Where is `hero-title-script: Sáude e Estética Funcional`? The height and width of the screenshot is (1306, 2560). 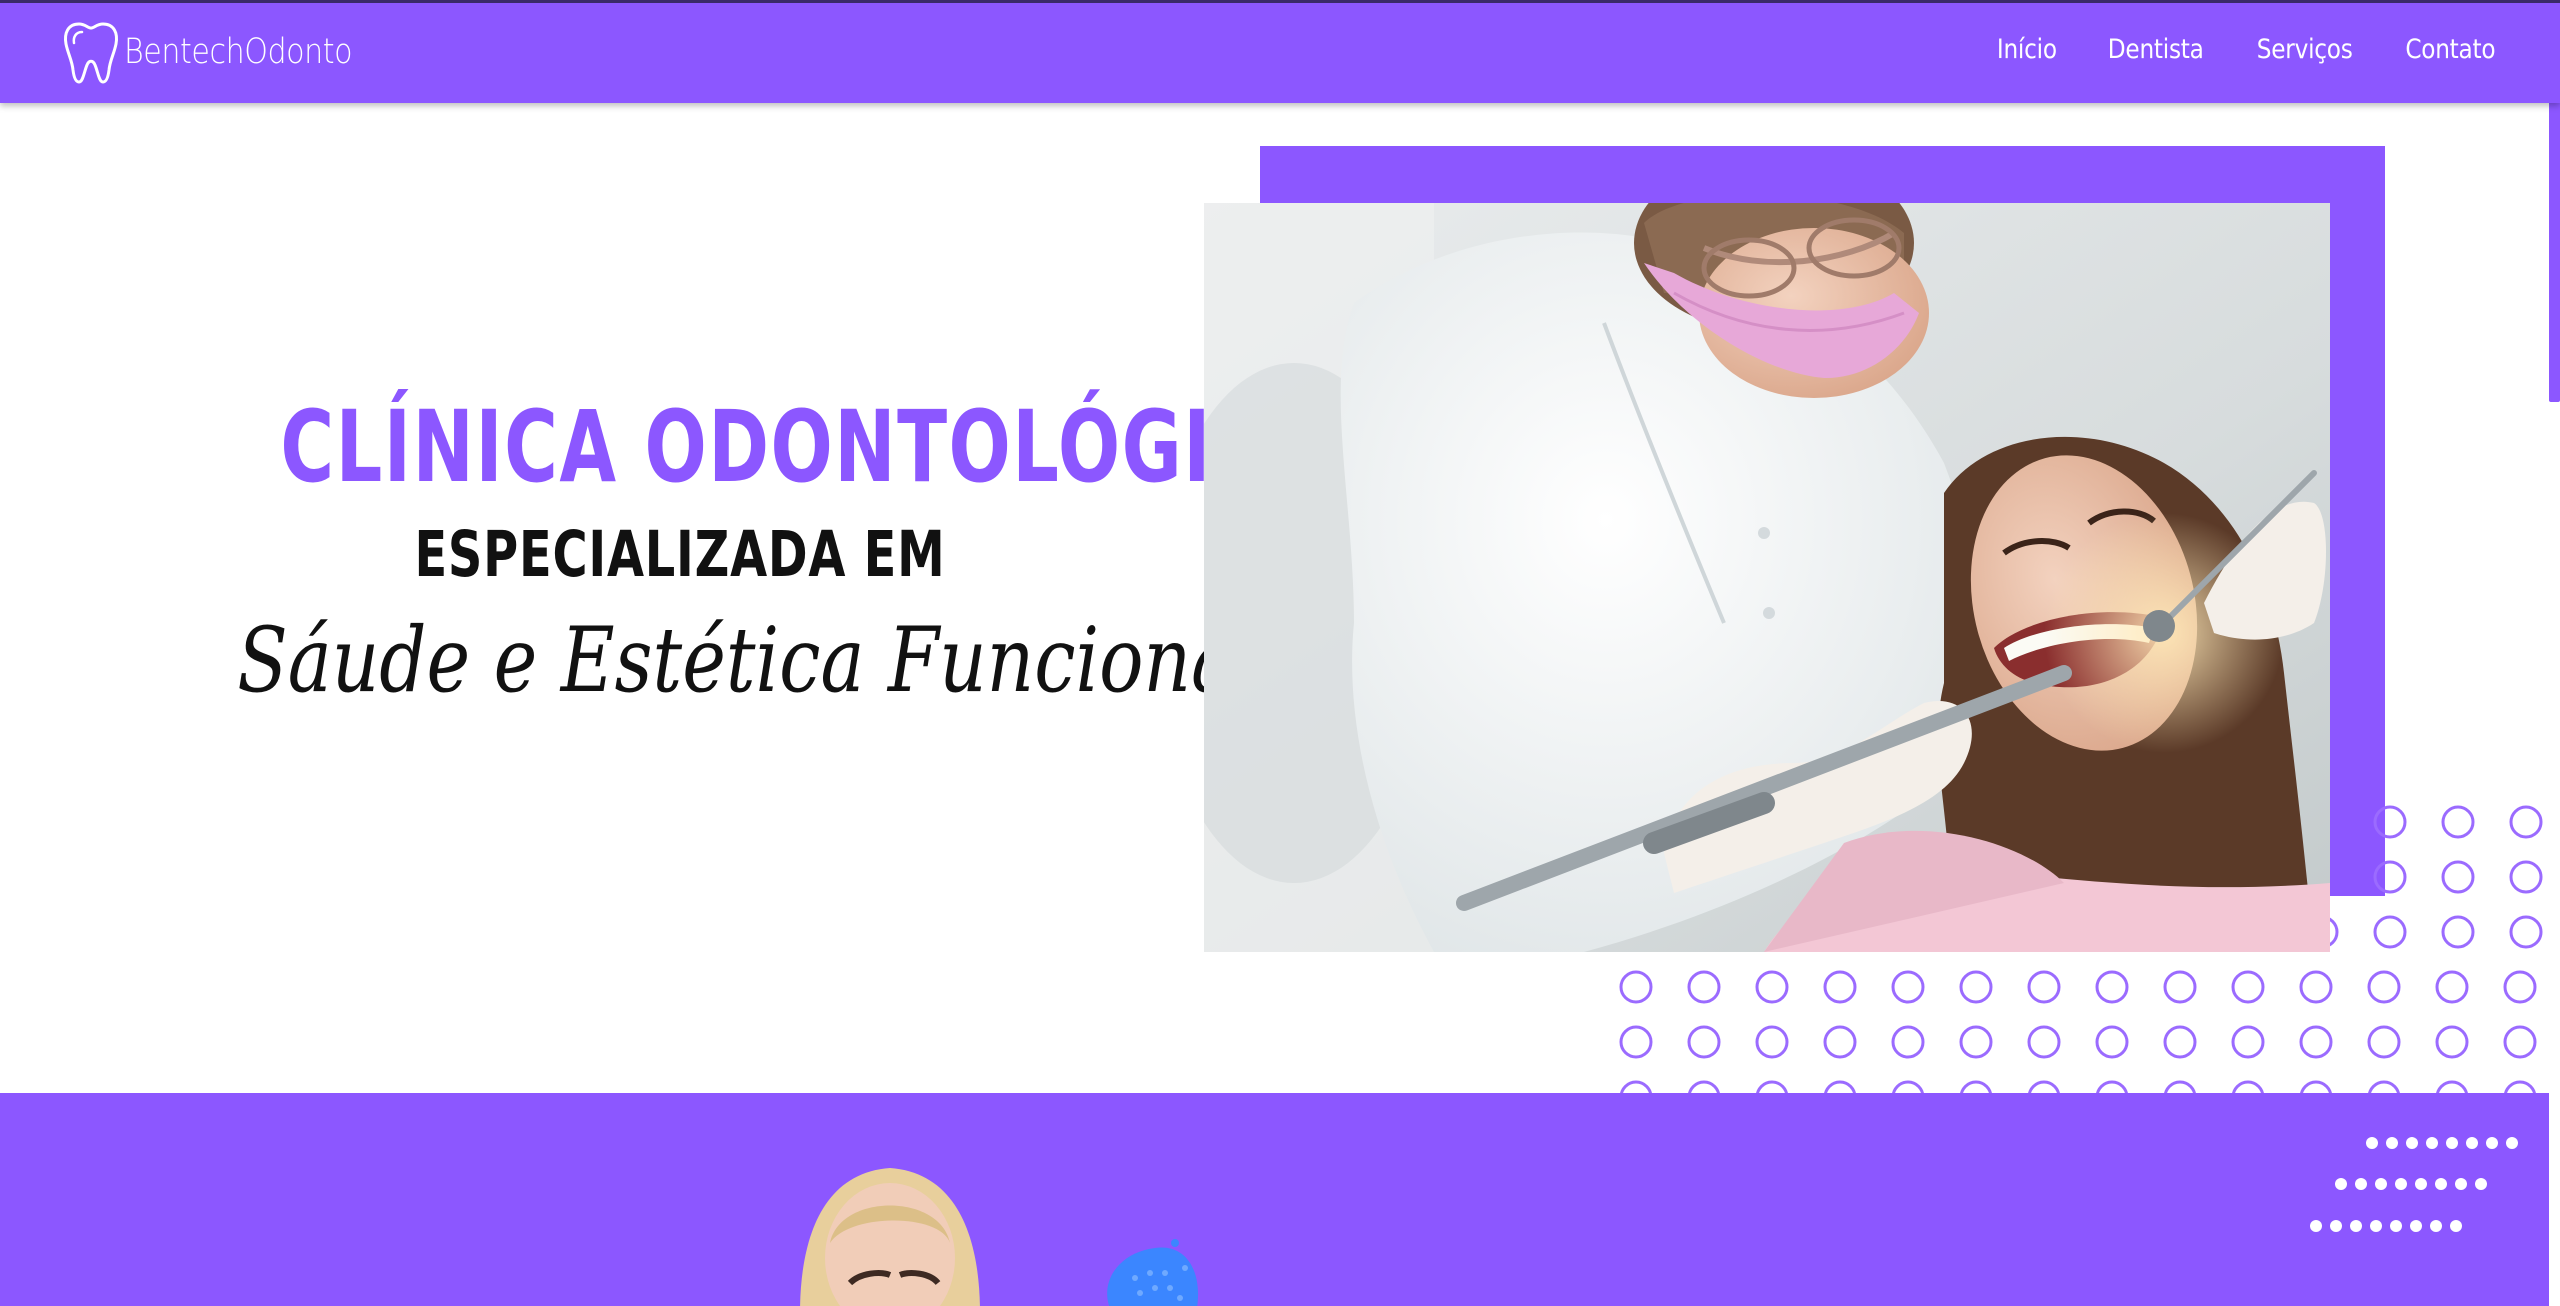
hero-title-script: Sáude e Estética Funcional is located at coordinates (748, 660).